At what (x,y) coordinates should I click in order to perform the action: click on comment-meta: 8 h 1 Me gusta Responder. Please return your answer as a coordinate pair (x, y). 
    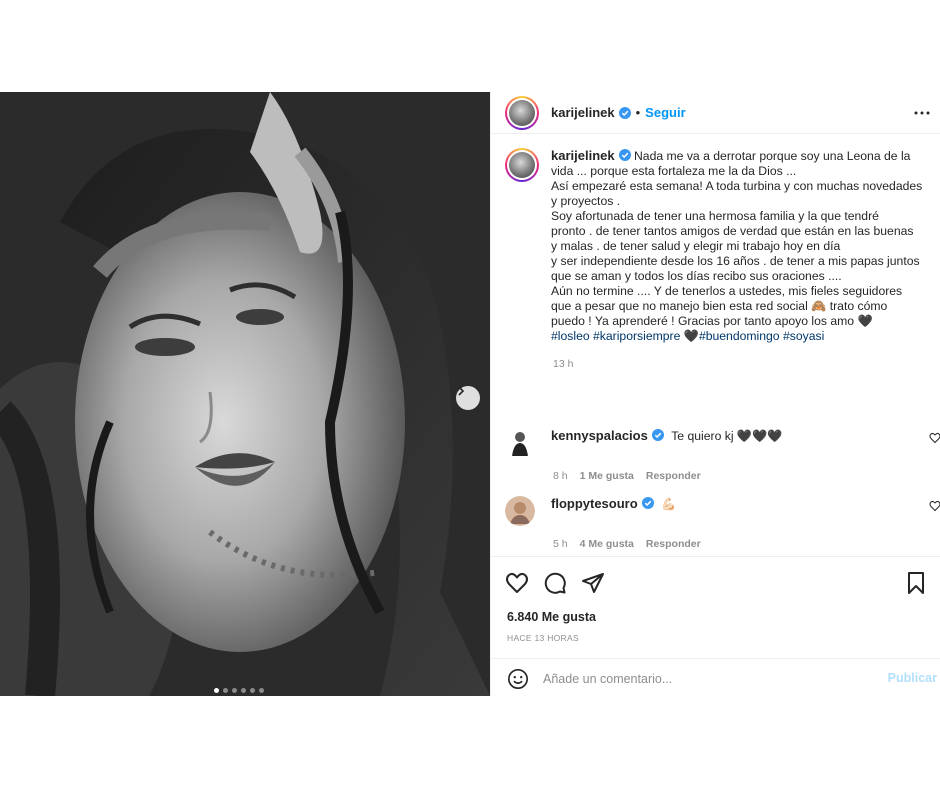
    Looking at the image, I should click on (746, 476).